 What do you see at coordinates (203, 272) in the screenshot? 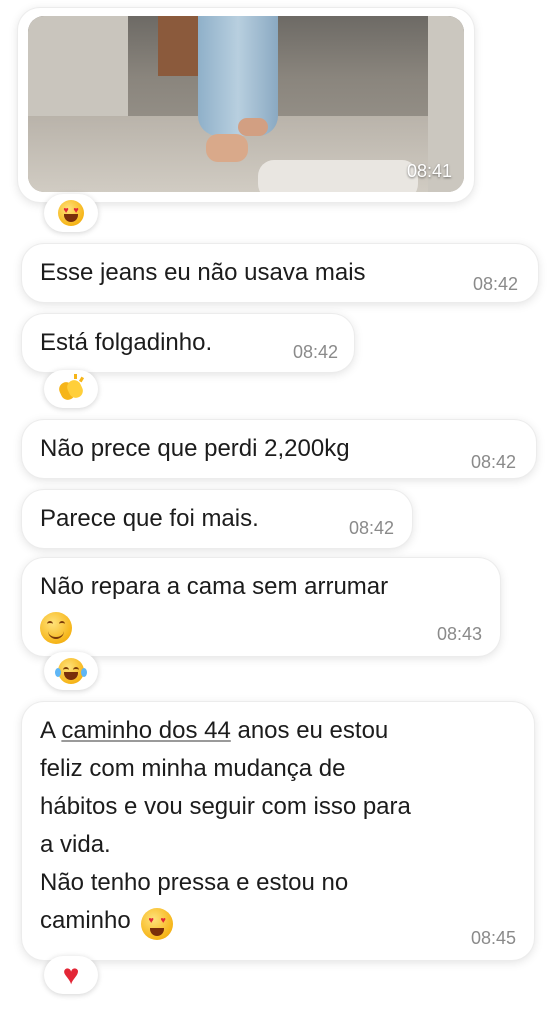
I see `message-text: Esse jeans eu não usava mais` at bounding box center [203, 272].